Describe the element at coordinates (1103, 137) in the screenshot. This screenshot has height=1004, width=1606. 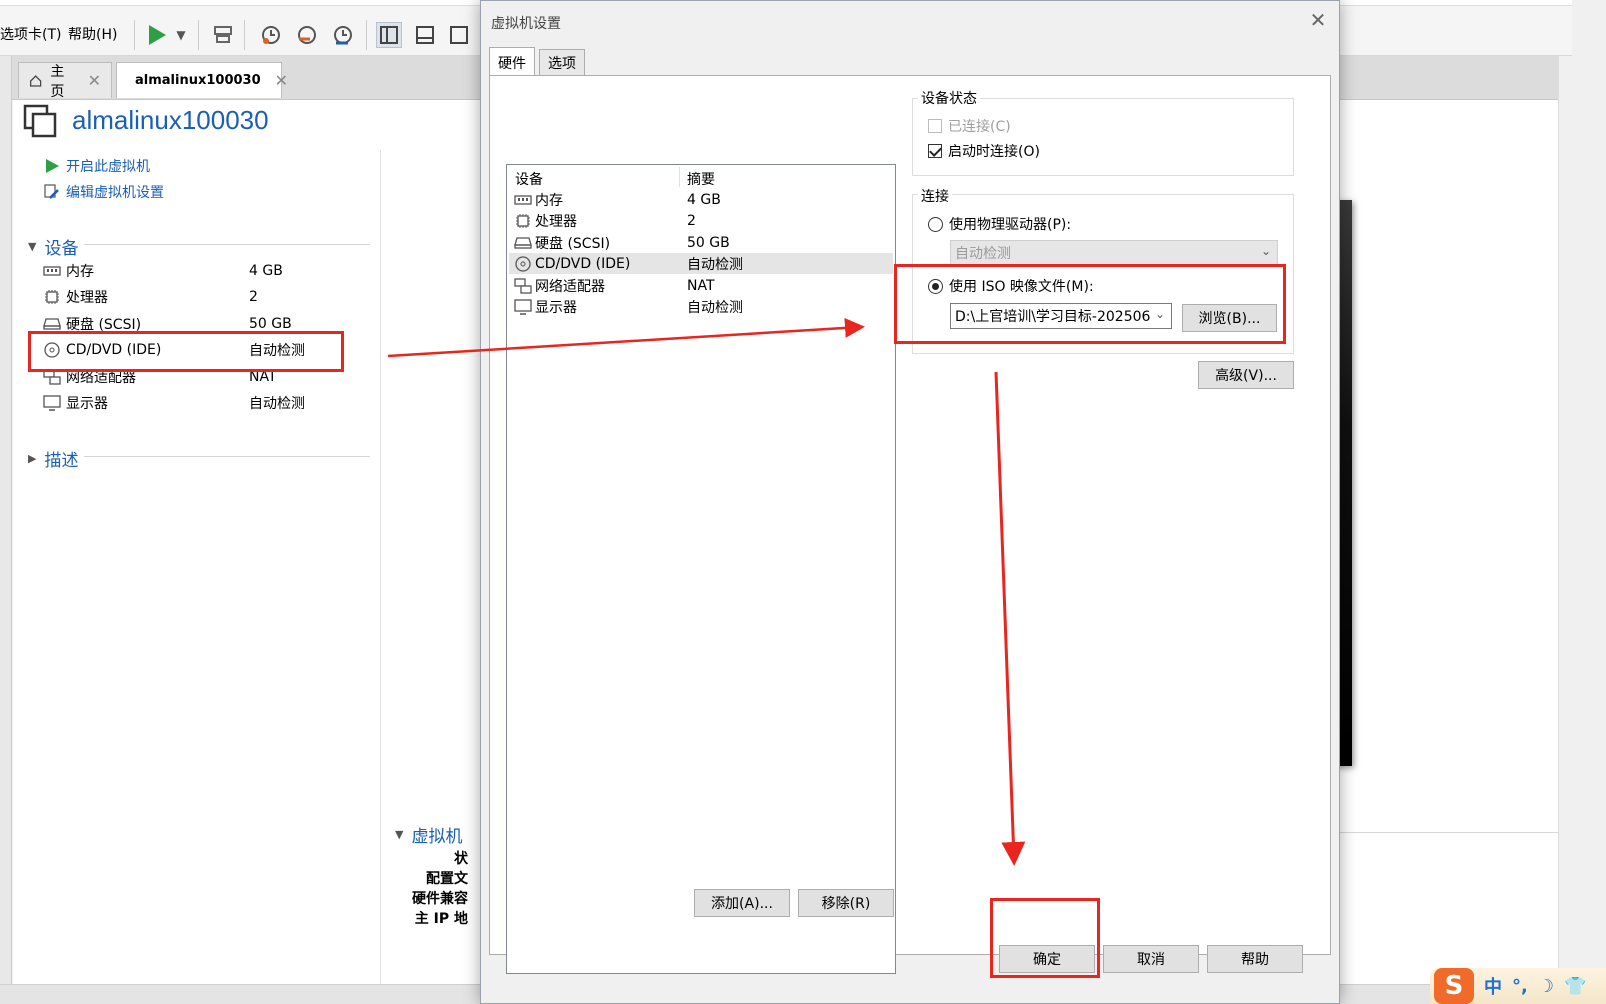
I see `device-status-group` at that location.